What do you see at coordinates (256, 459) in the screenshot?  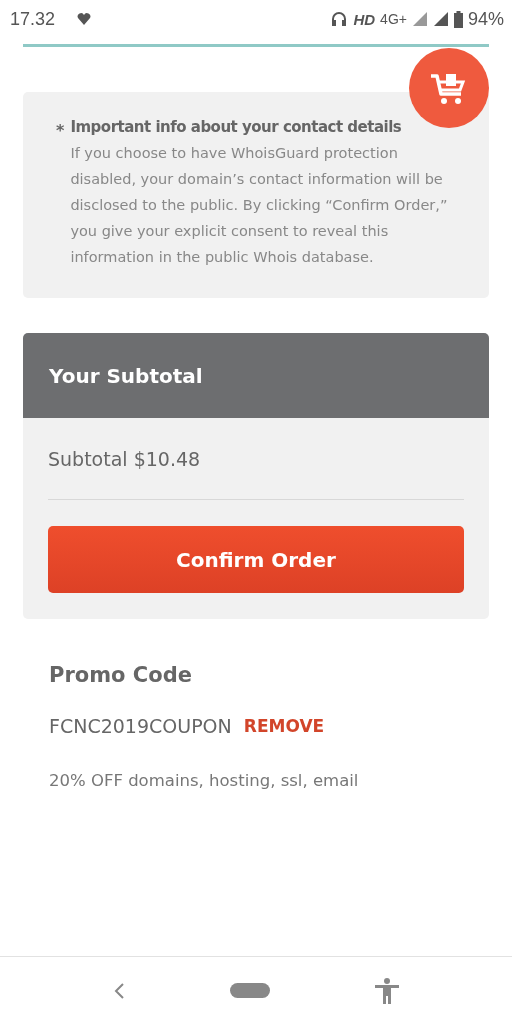 I see `subtotal-amount: Subtotal $10.48` at bounding box center [256, 459].